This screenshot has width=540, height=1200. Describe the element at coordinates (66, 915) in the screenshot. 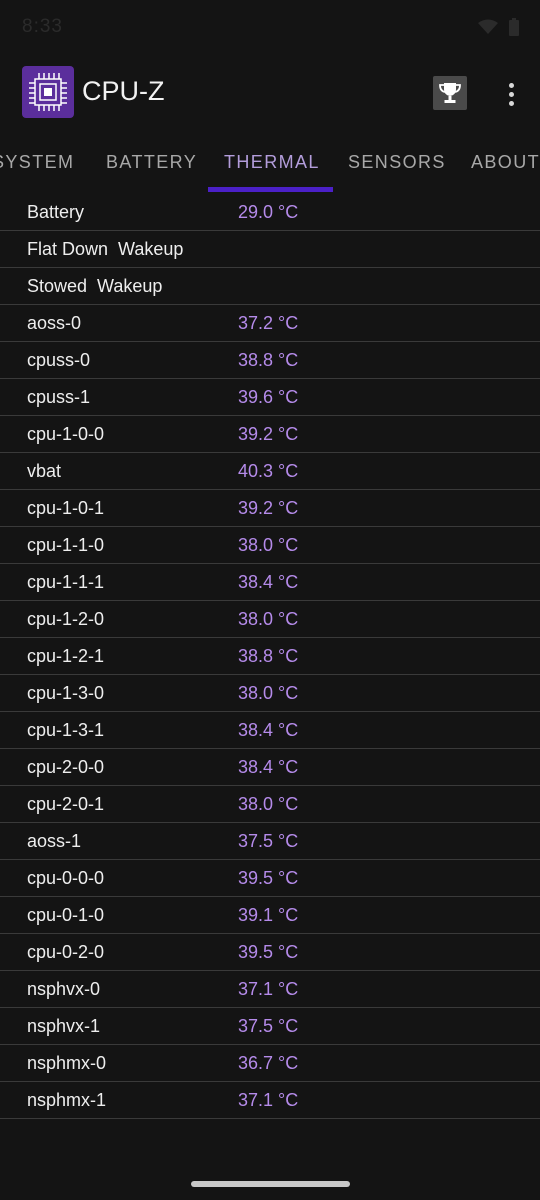

I see `sensor-label: cpu-0-1-0` at that location.